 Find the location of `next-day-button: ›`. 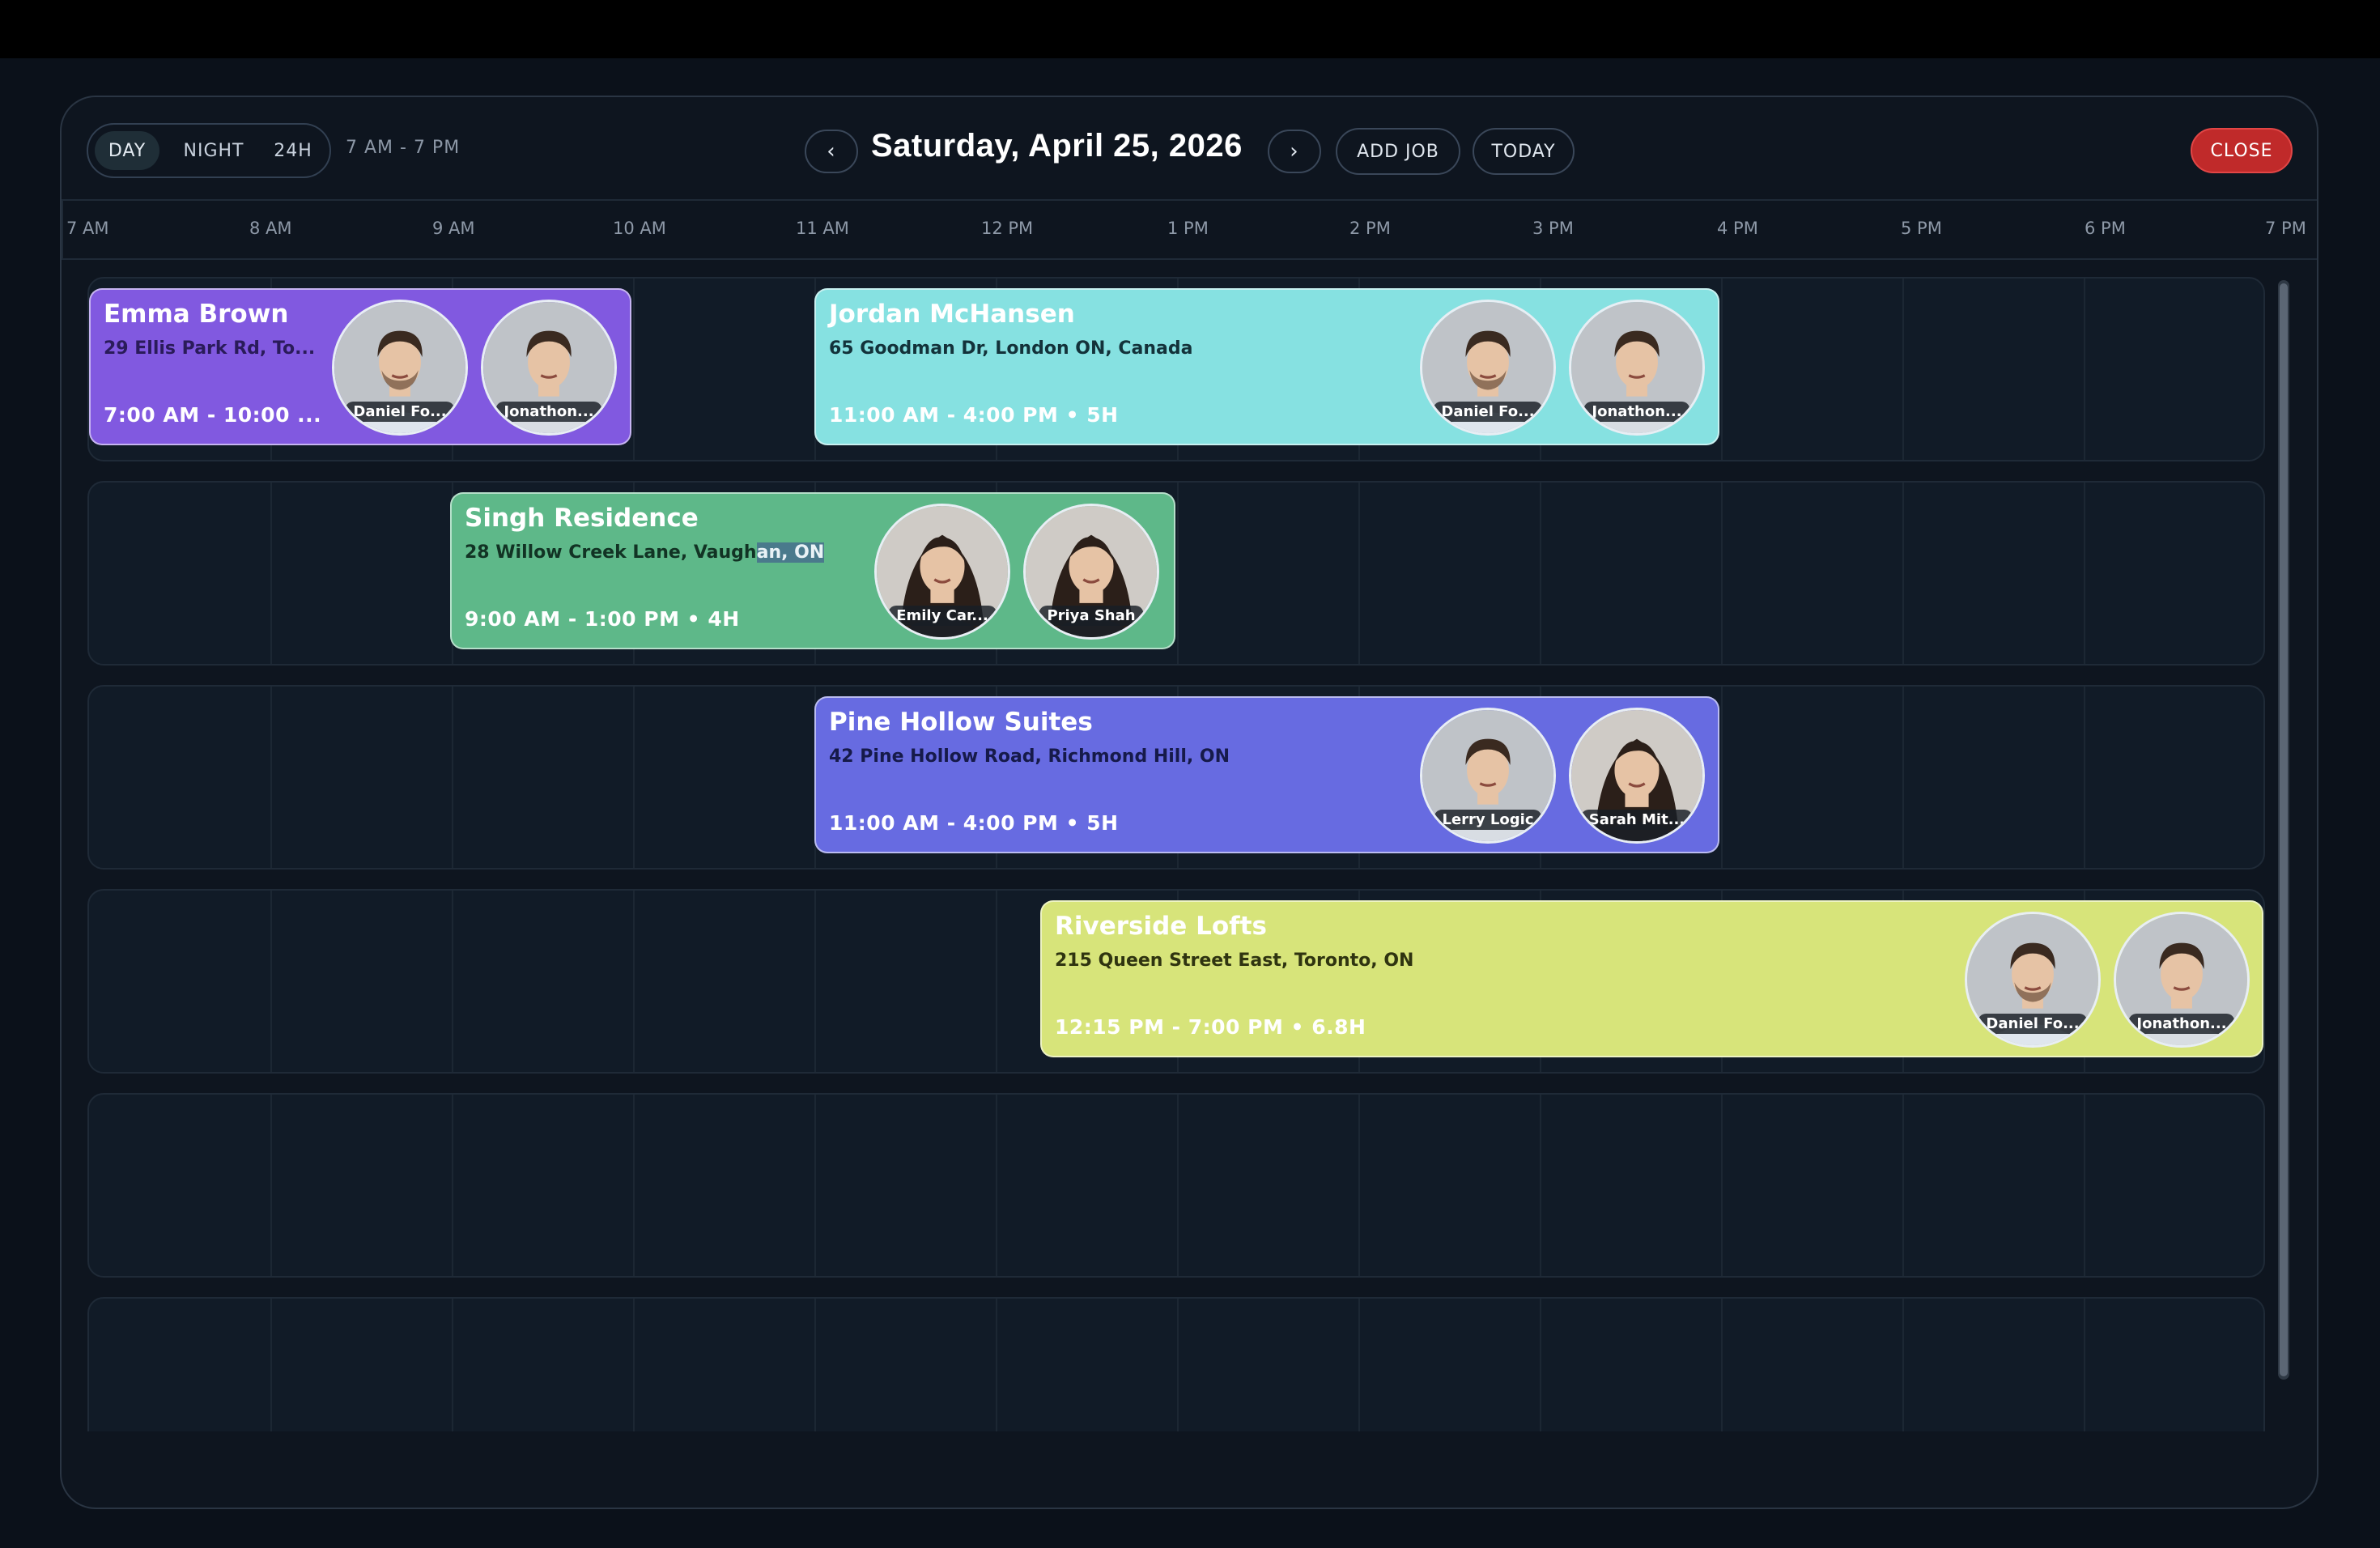

next-day-button: › is located at coordinates (1295, 151).